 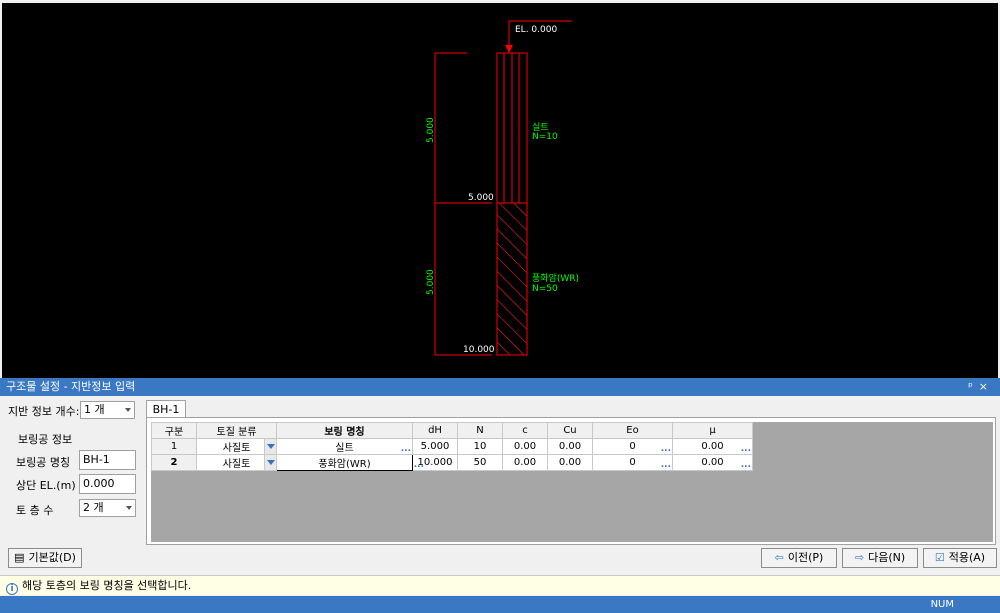 I want to click on layer-2-column, so click(x=512, y=279).